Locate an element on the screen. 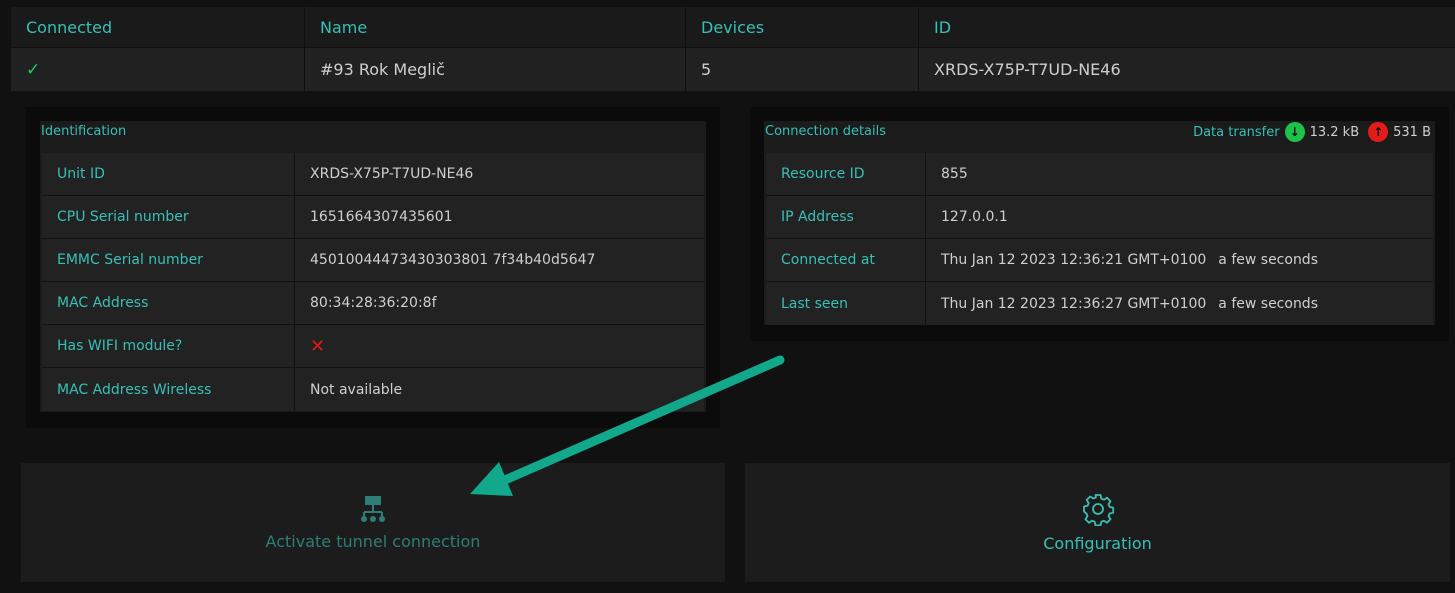 This screenshot has width=1455, height=593. header-name: Name is located at coordinates (495, 27).